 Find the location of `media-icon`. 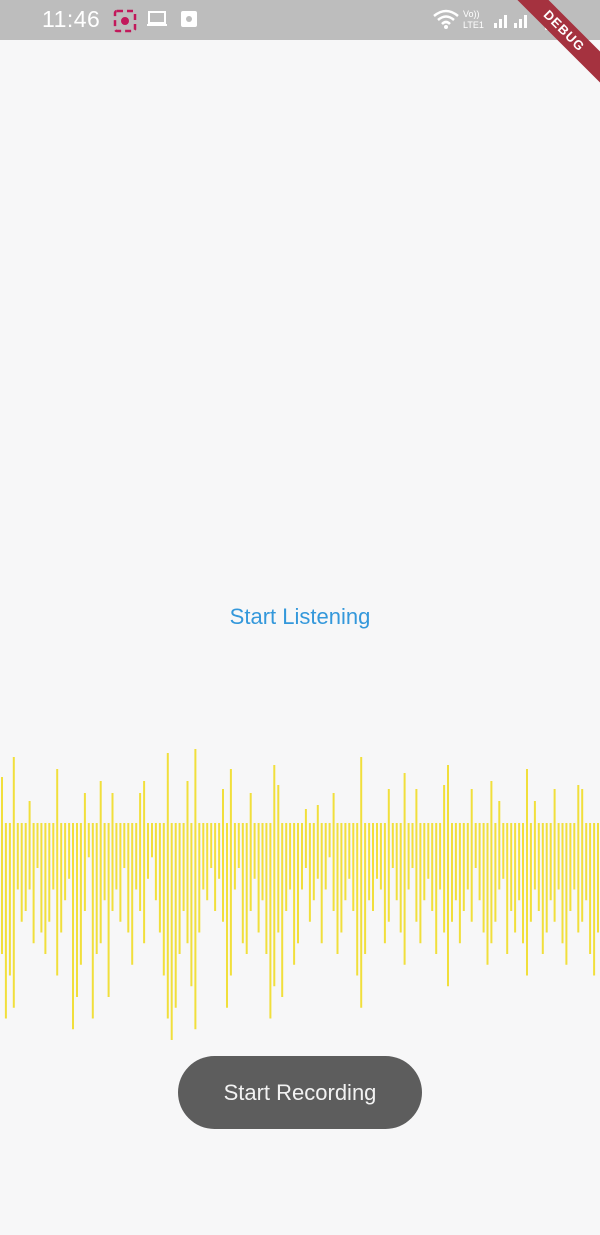

media-icon is located at coordinates (189, 19).